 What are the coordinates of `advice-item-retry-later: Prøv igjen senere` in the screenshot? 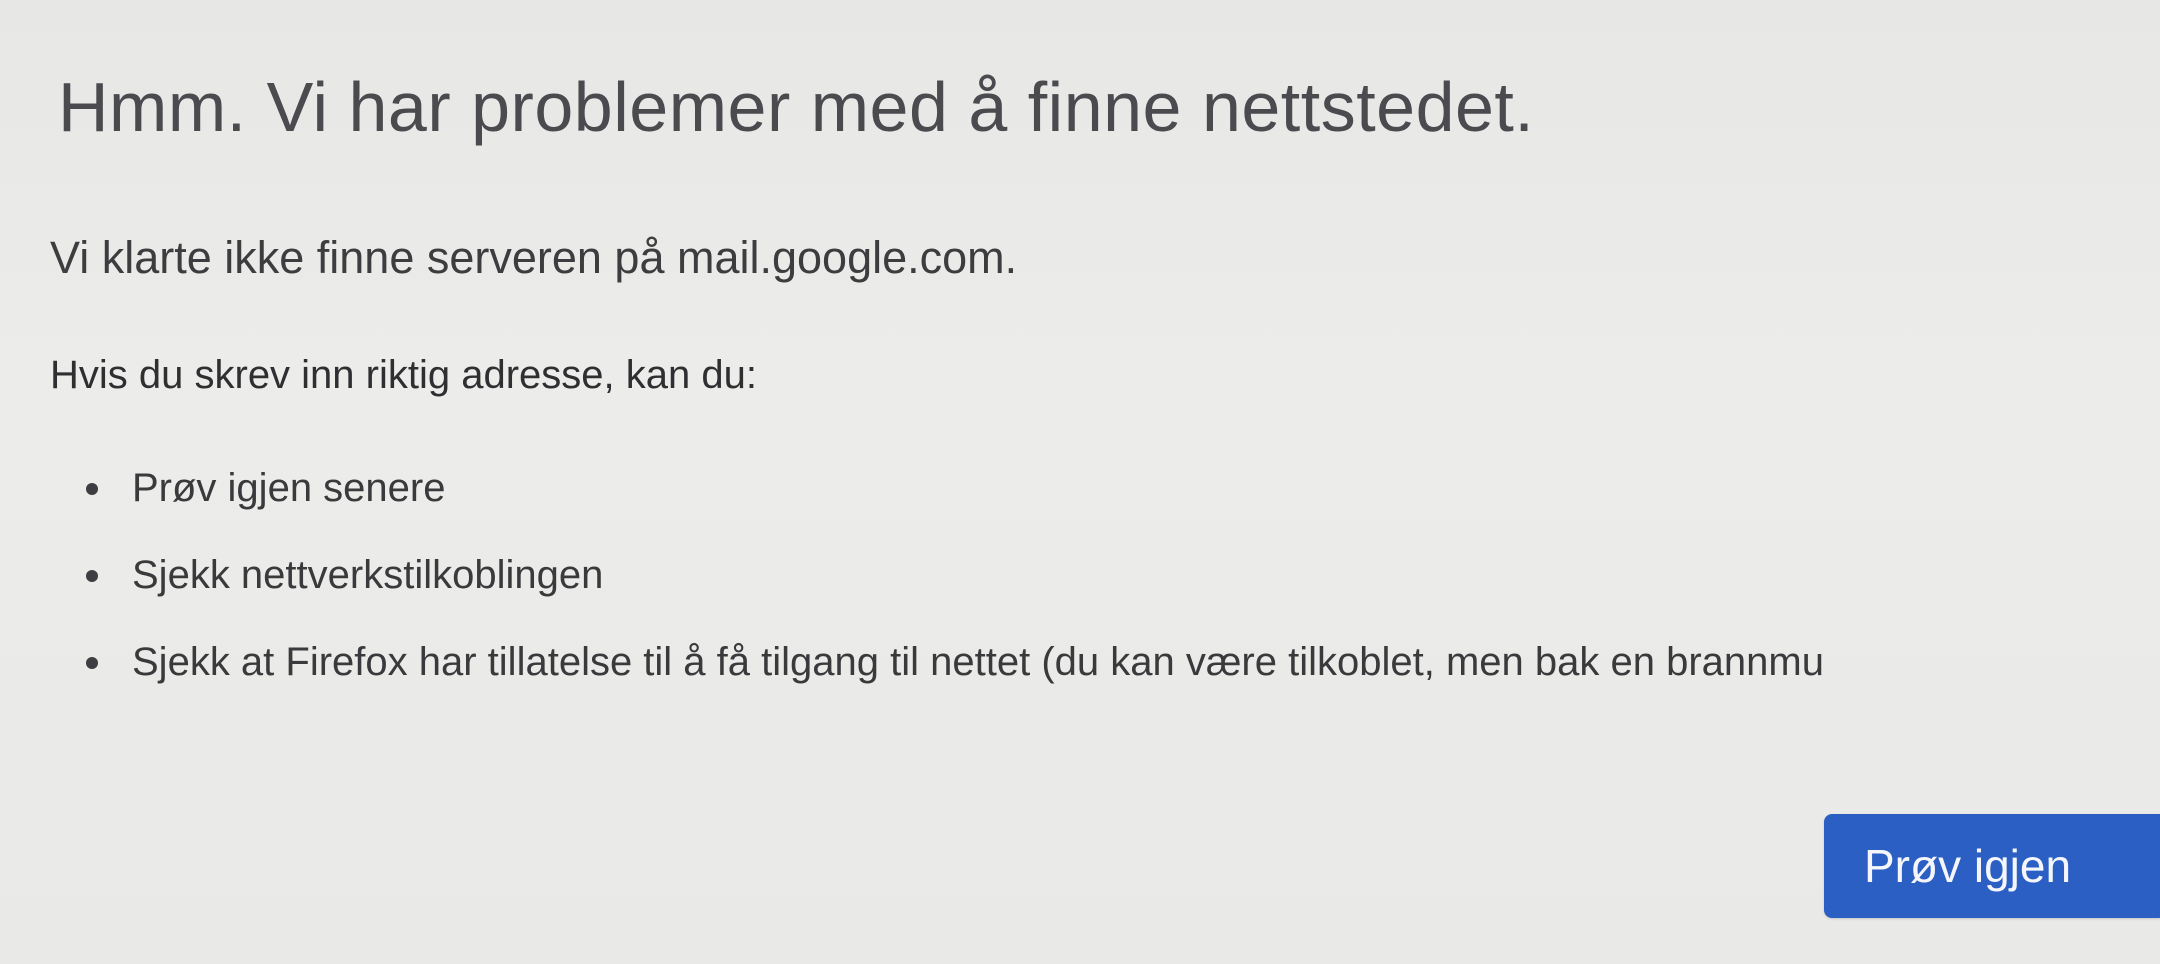 It's located at (1123, 488).